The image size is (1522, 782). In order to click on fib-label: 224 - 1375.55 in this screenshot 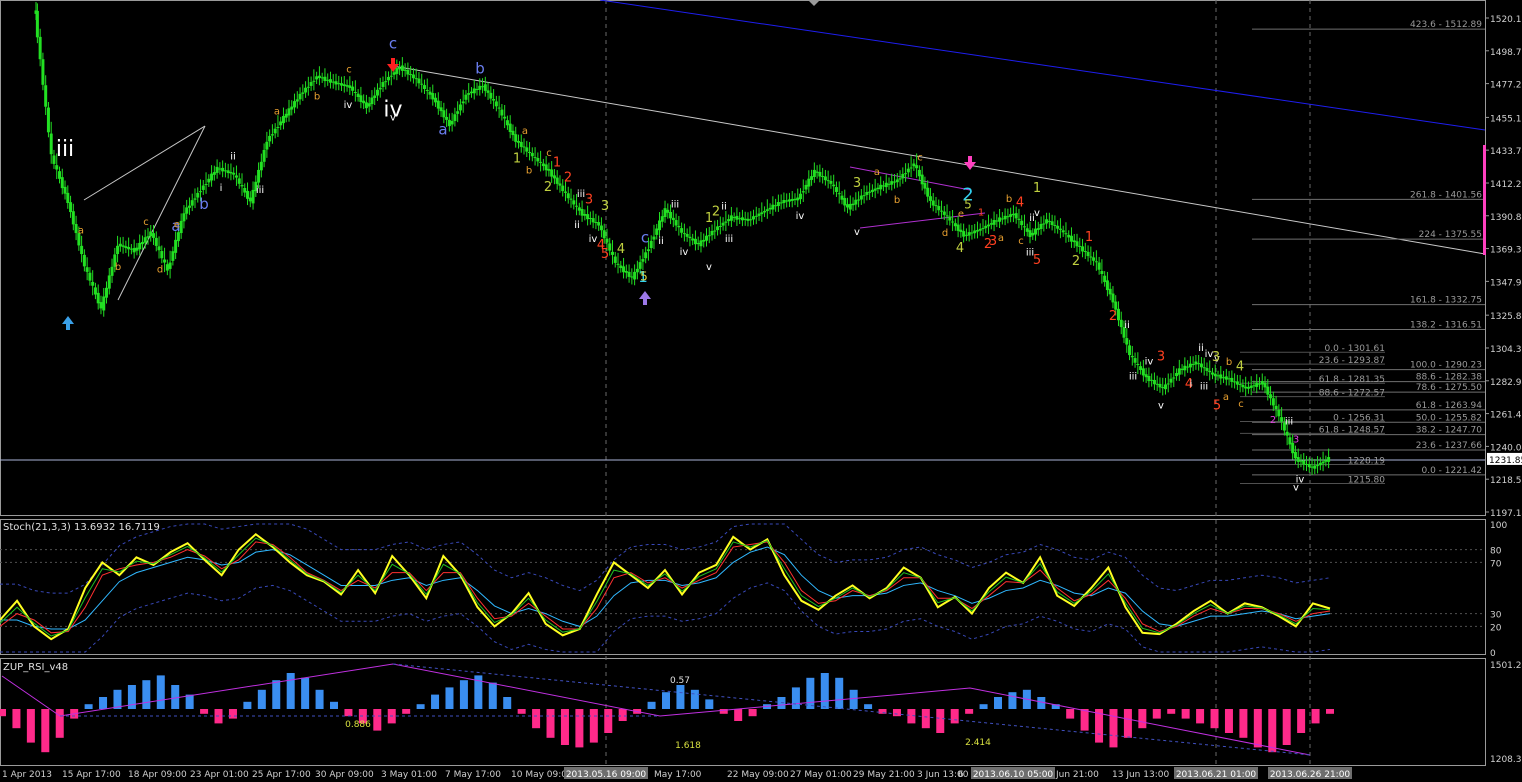, I will do `click(1450, 235)`.